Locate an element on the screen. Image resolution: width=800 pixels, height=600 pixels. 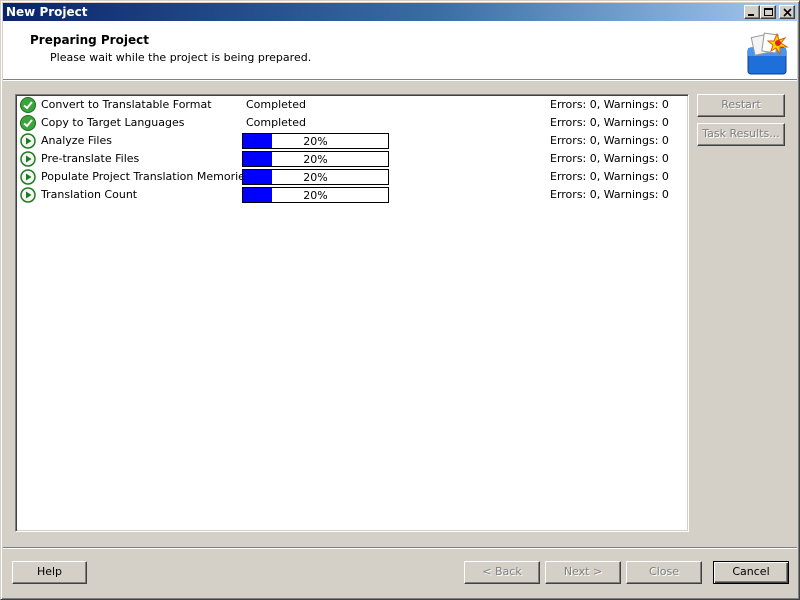
page-title: Preparing Project is located at coordinates (89, 40).